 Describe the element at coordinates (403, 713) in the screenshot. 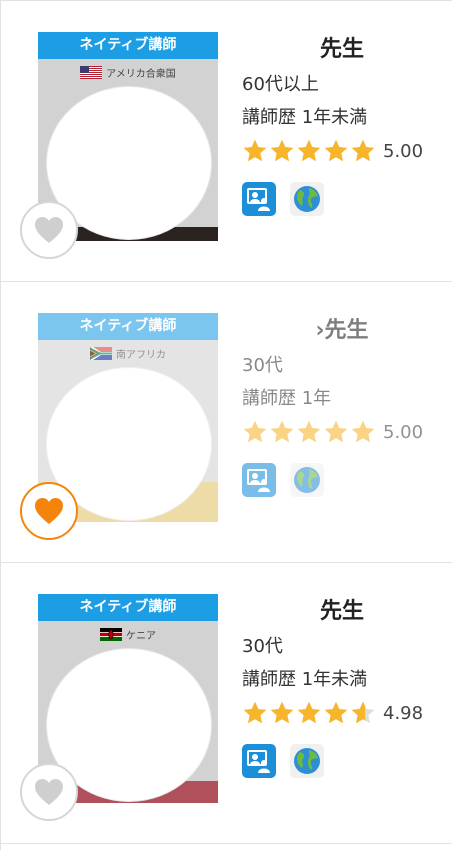

I see `rating-score: 4.98` at that location.